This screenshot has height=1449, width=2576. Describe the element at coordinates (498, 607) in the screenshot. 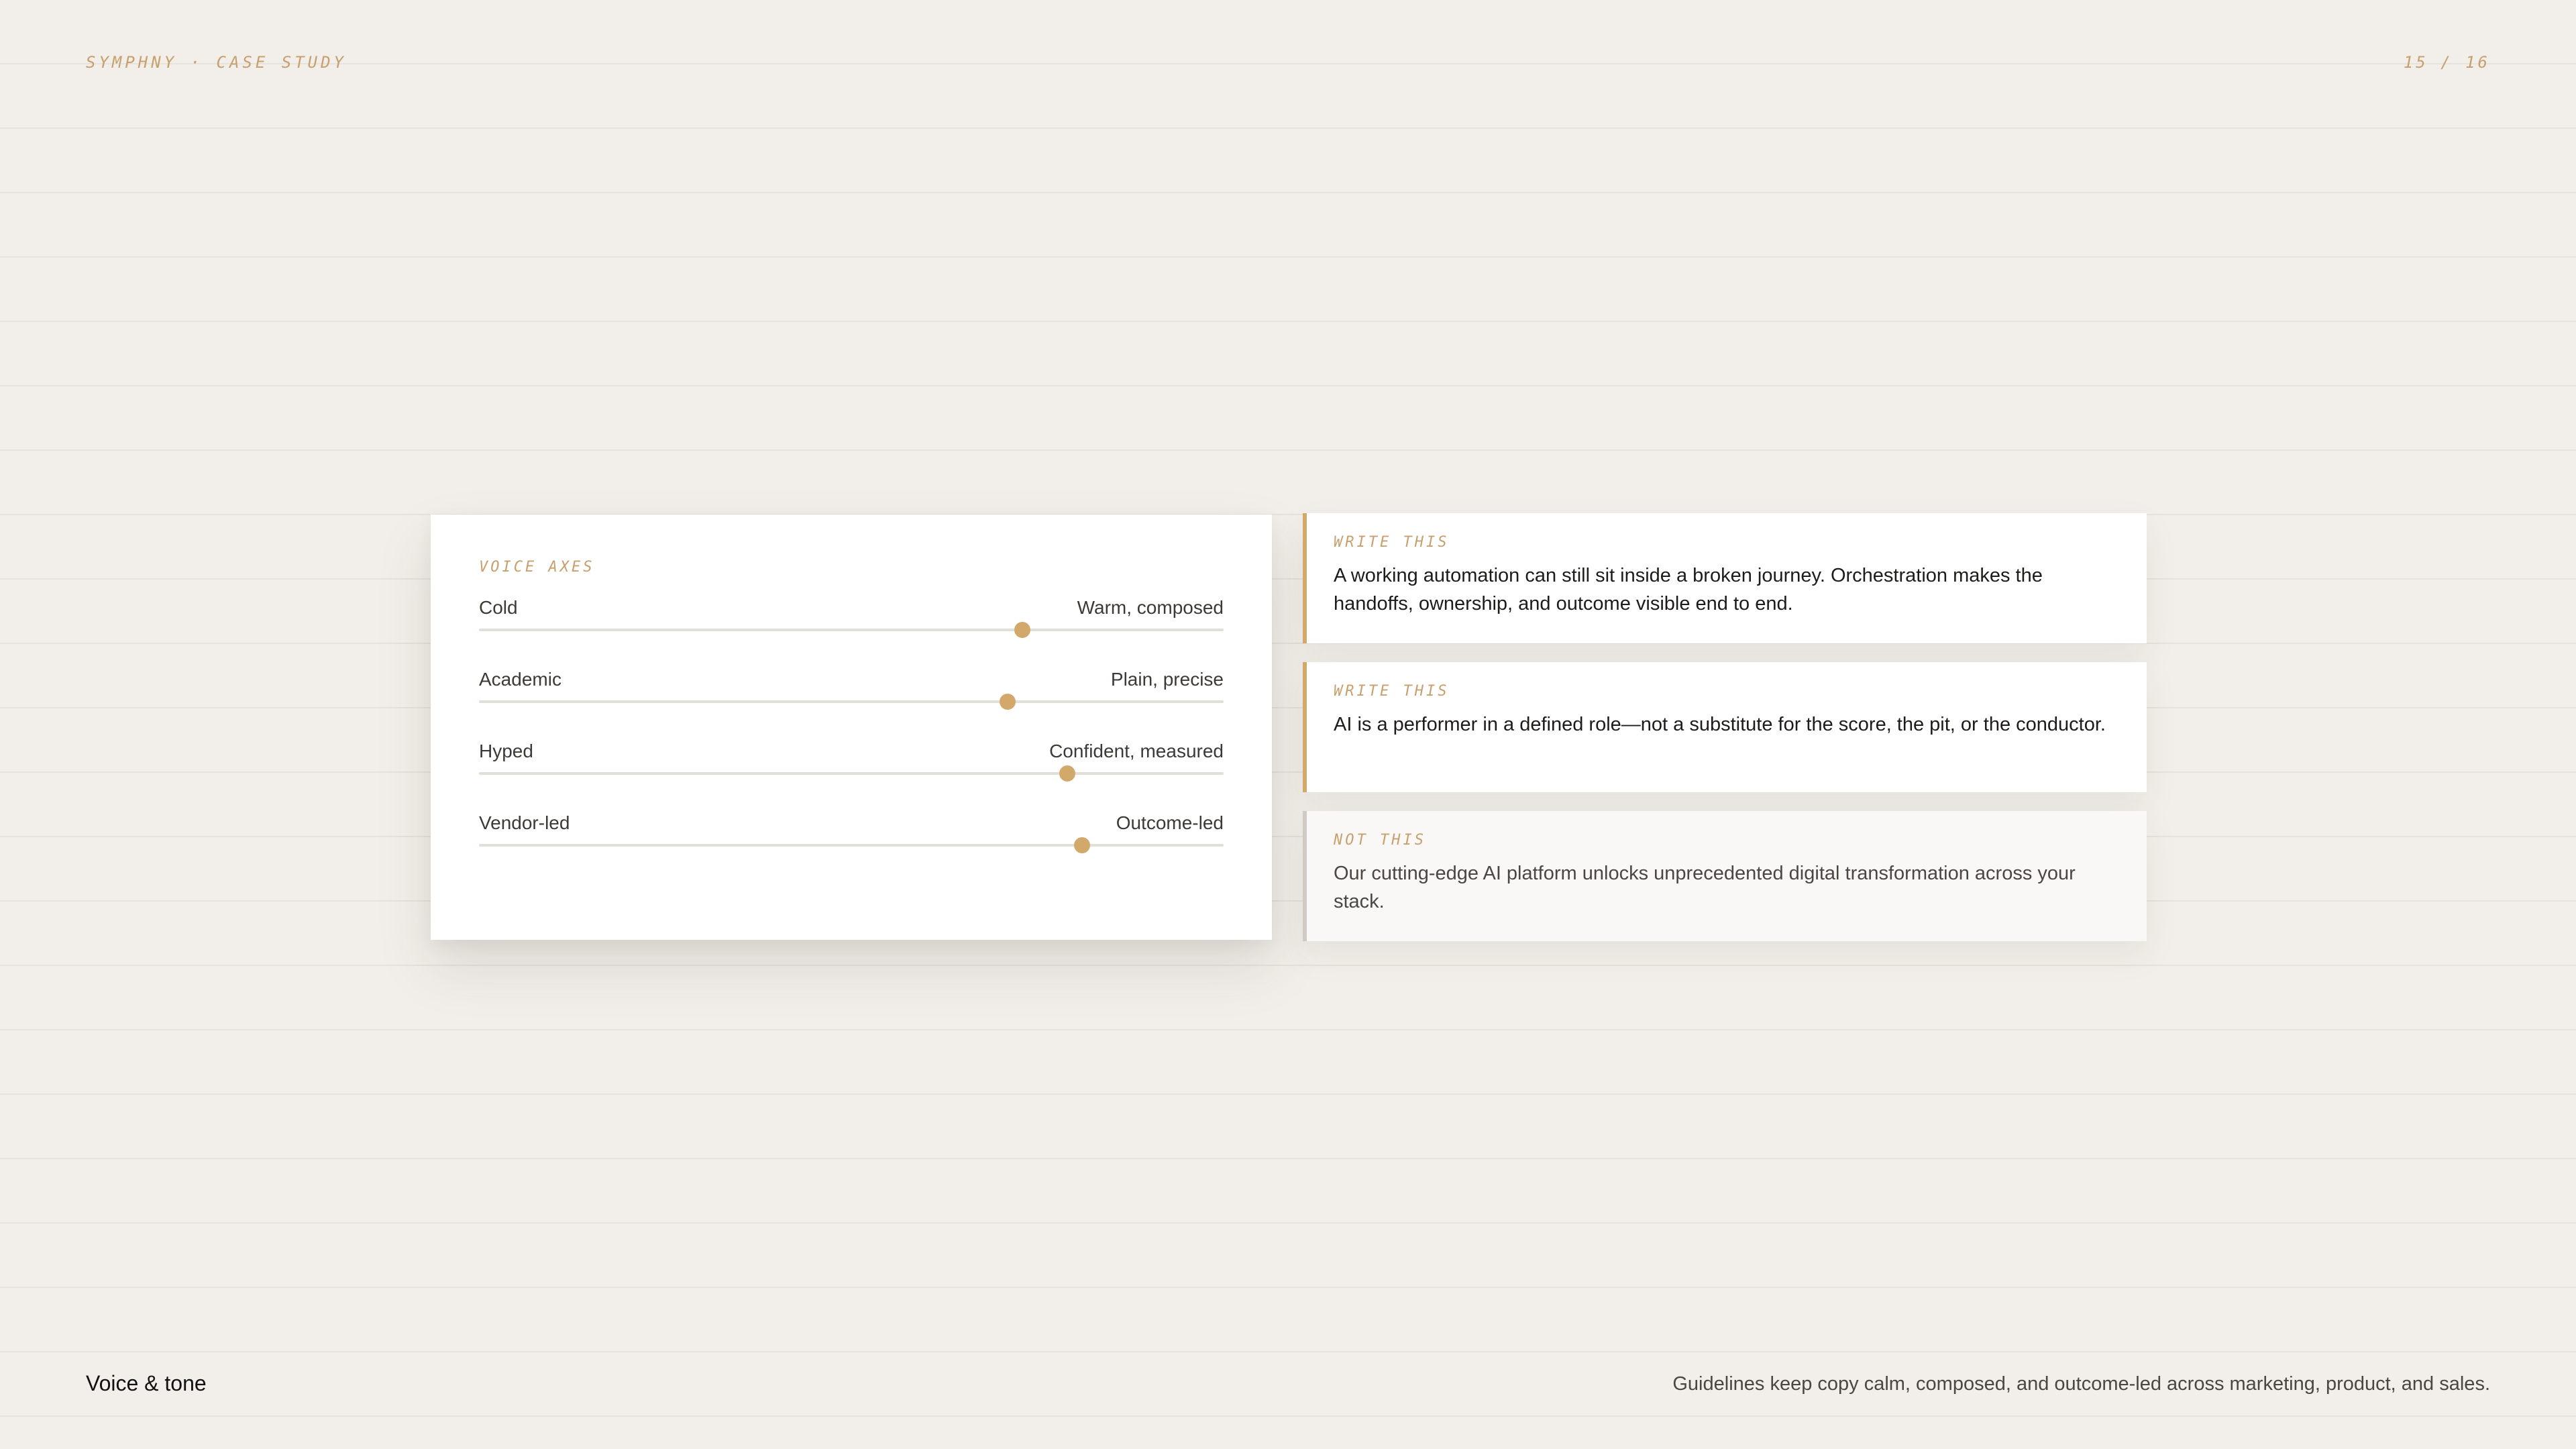

I see `axis-left-label: Cold` at that location.